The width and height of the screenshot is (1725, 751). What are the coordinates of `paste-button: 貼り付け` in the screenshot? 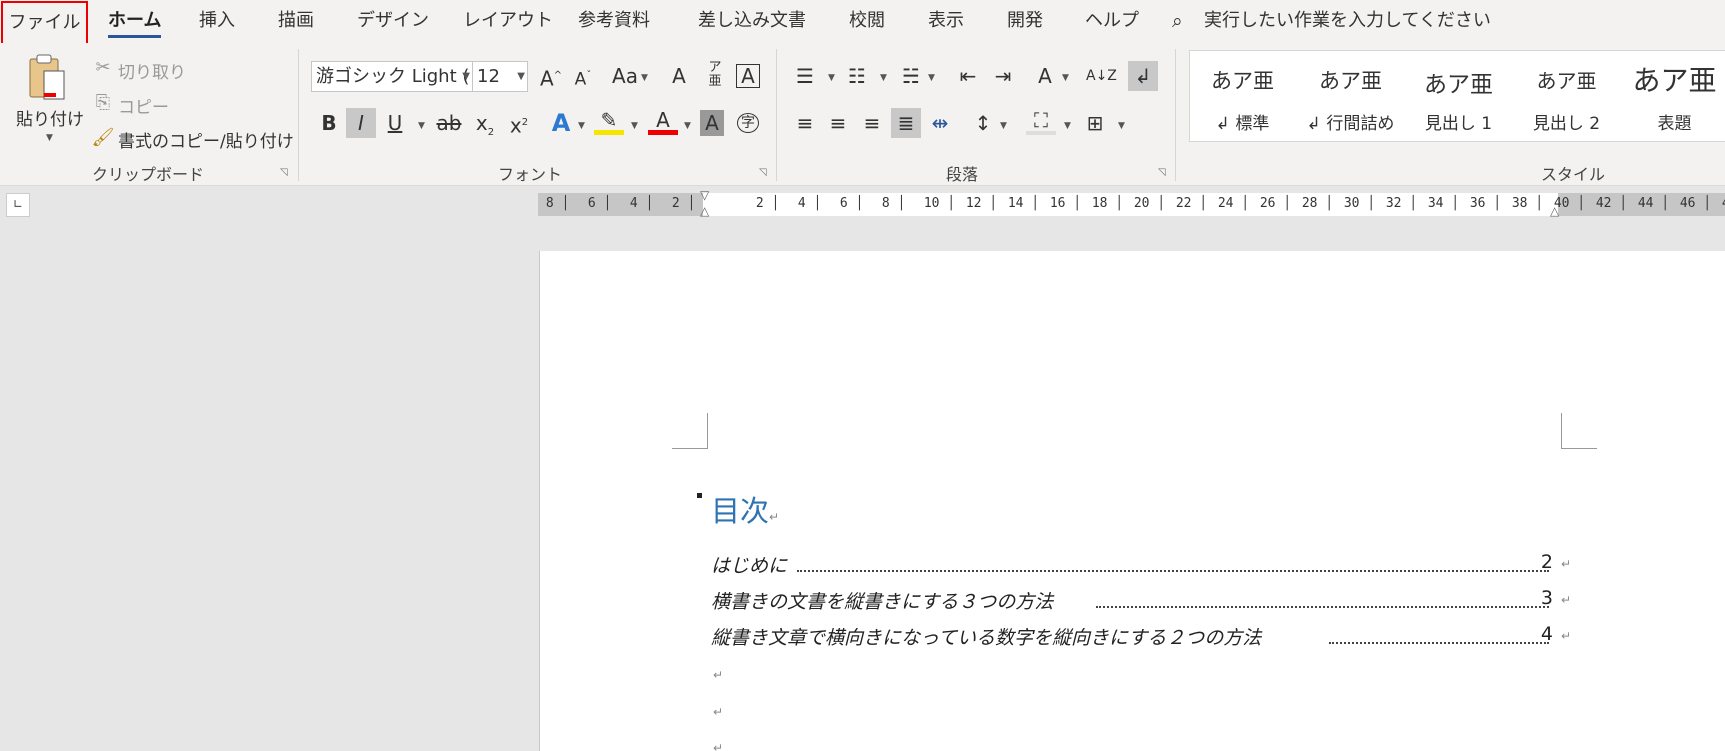 It's located at (50, 117).